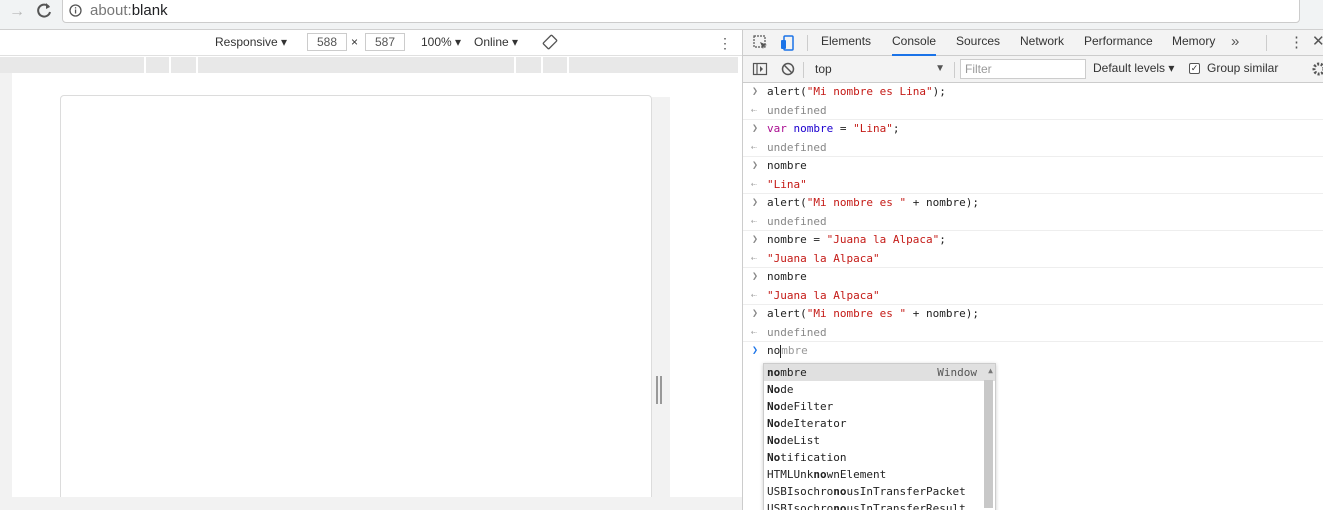 The image size is (1323, 510). Describe the element at coordinates (879, 372) in the screenshot. I see `autocomplete-item: nombre Window` at that location.